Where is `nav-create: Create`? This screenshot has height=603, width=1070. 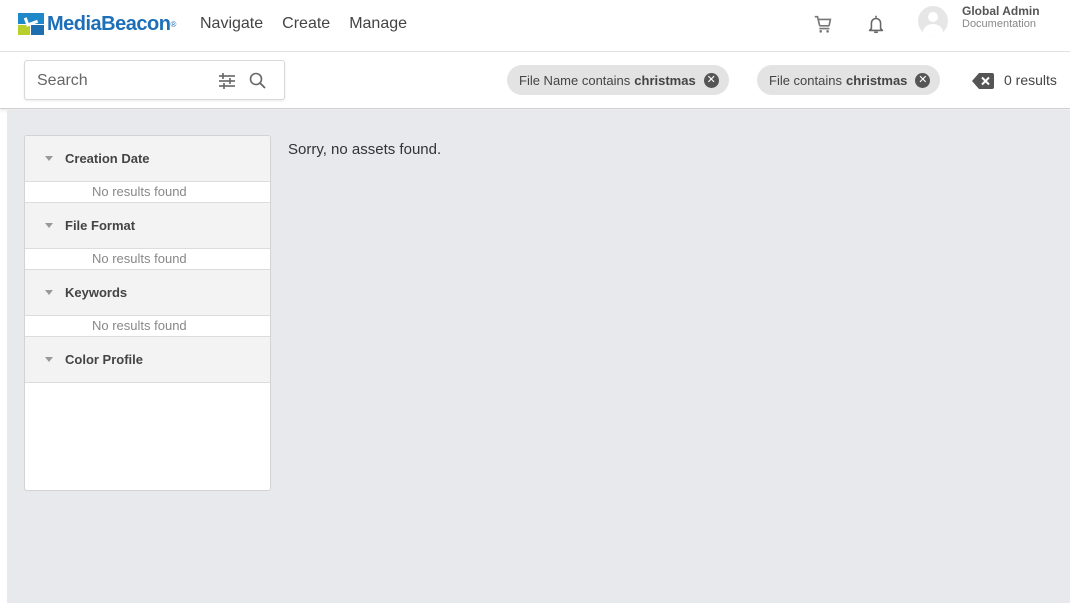 nav-create: Create is located at coordinates (306, 24).